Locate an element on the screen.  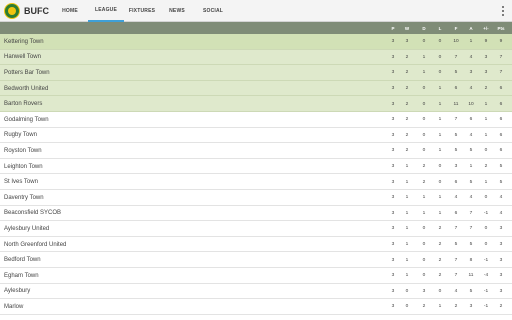
overflow-menu-icon is located at coordinates (503, 11).